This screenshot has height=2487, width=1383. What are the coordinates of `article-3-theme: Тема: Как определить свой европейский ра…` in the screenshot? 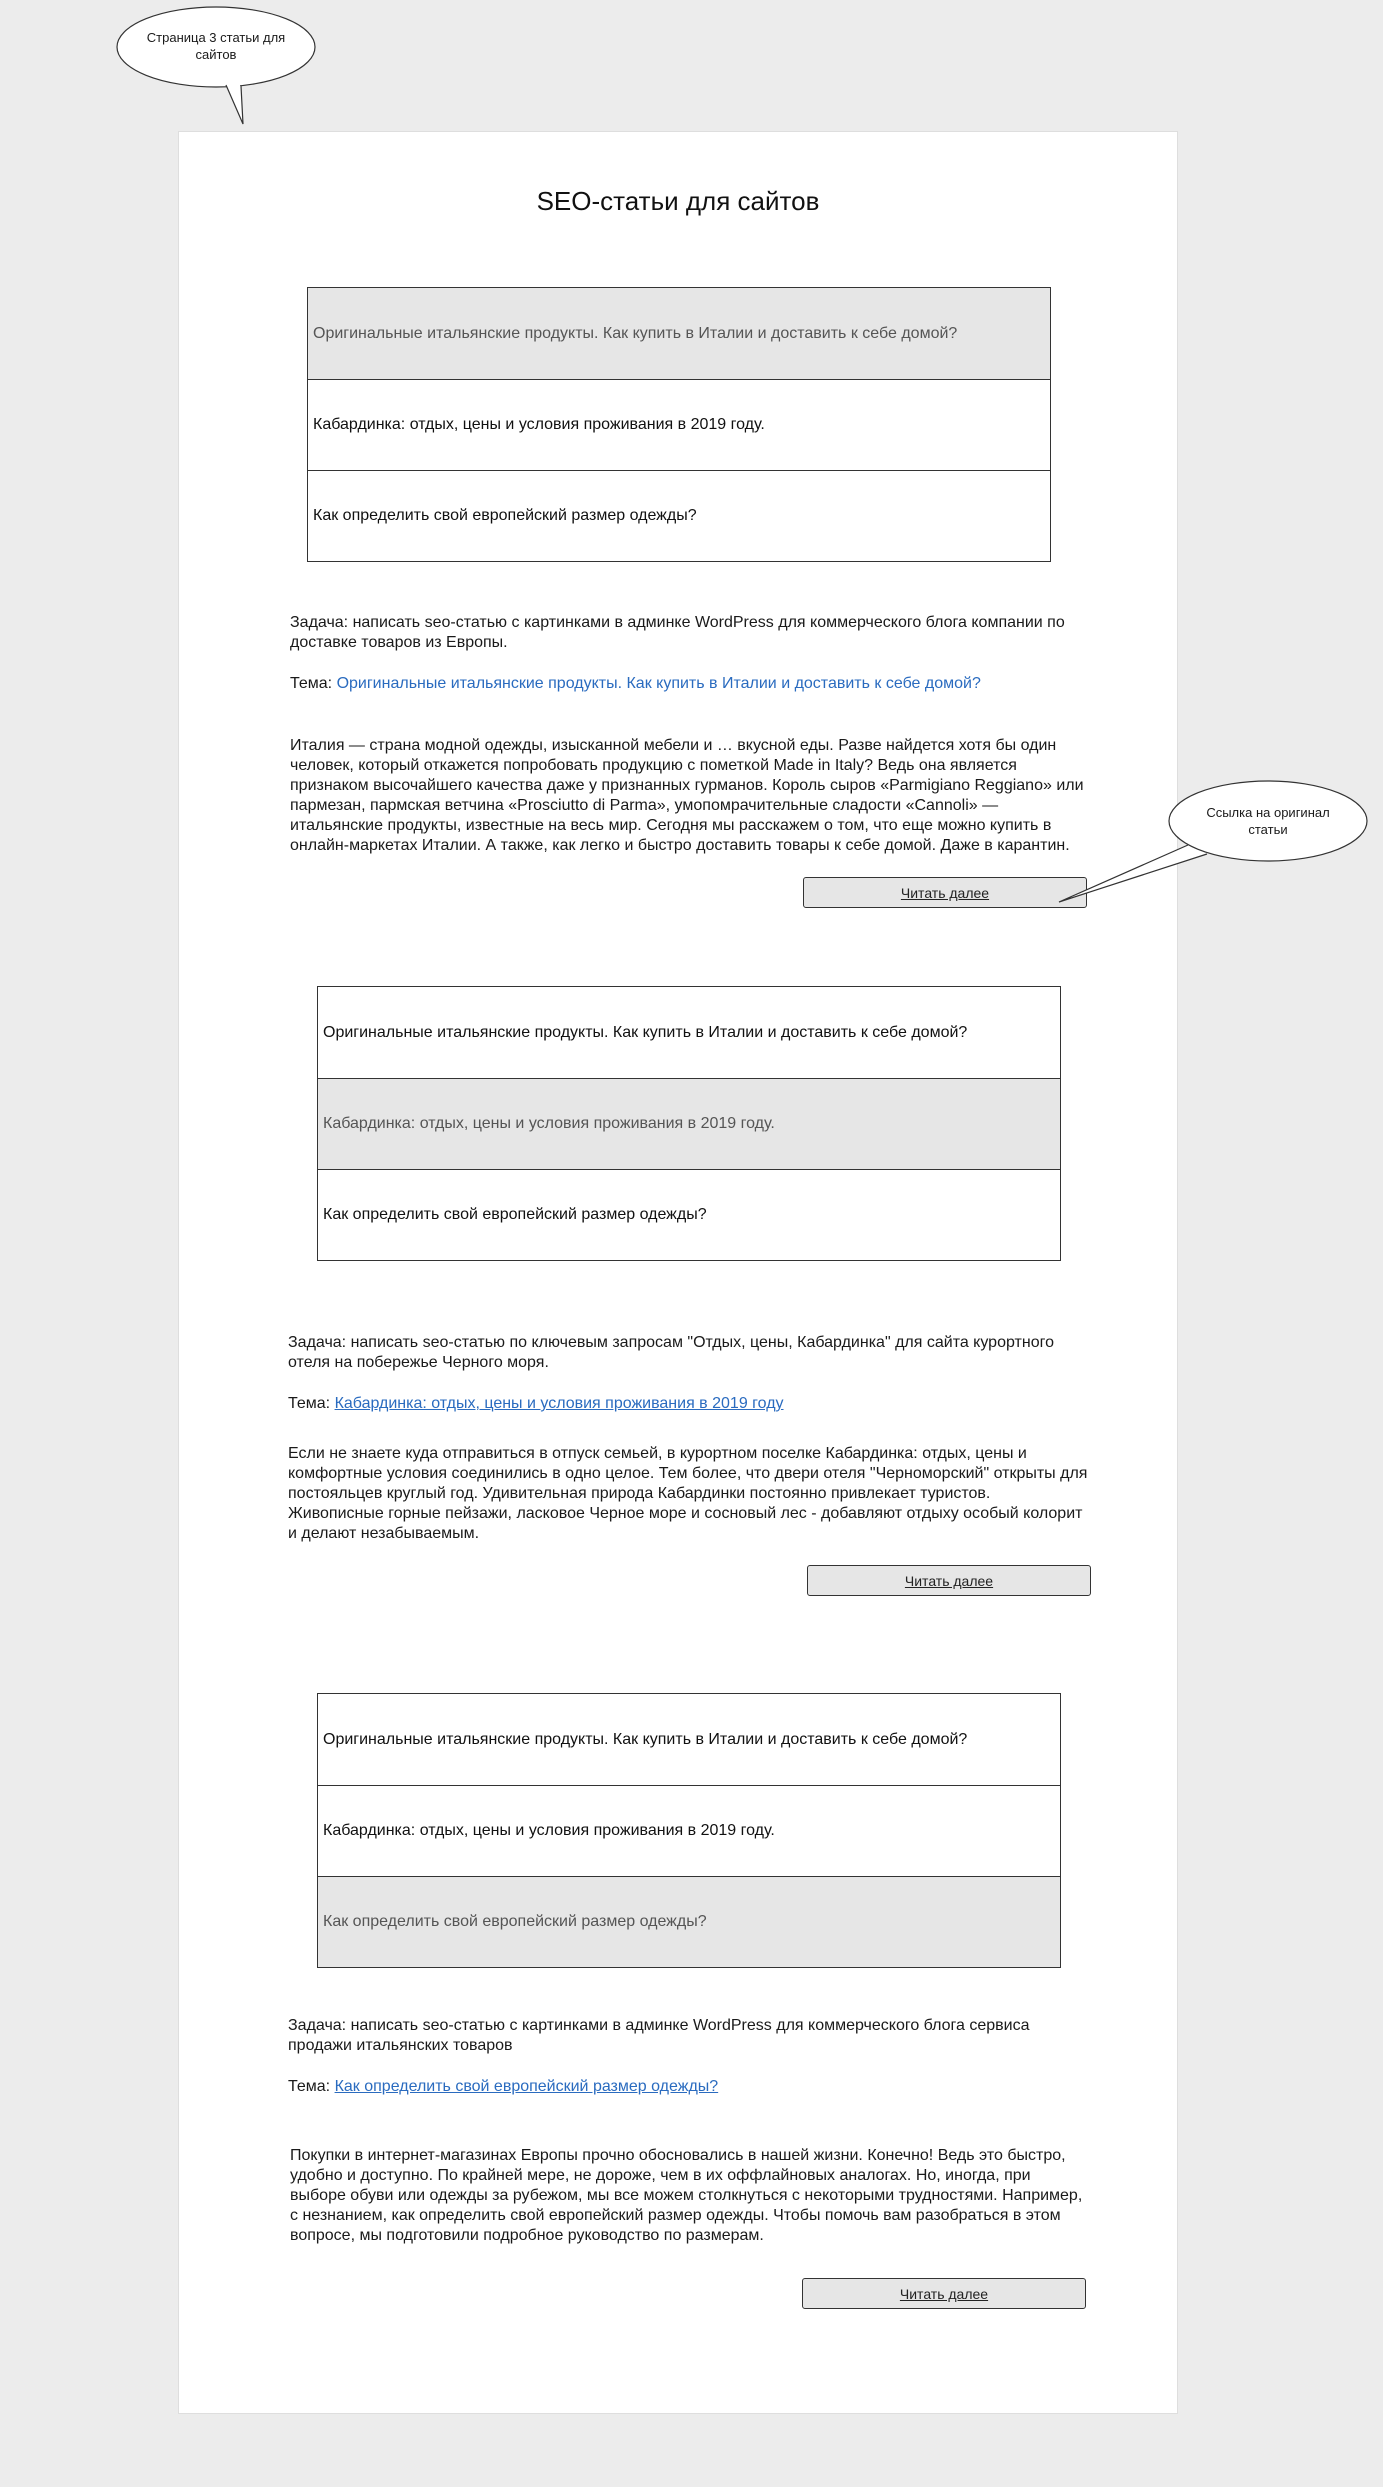 It's located at (688, 2087).